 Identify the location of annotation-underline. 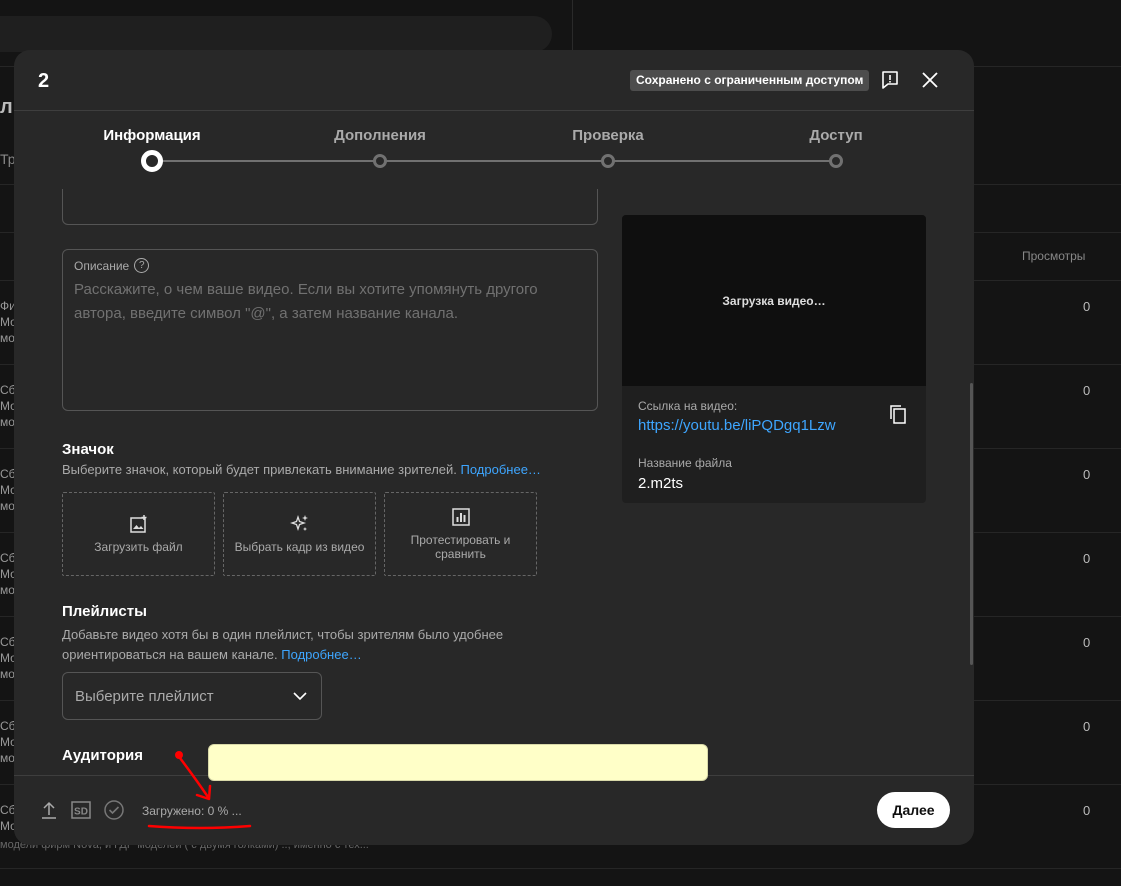
(199, 827).